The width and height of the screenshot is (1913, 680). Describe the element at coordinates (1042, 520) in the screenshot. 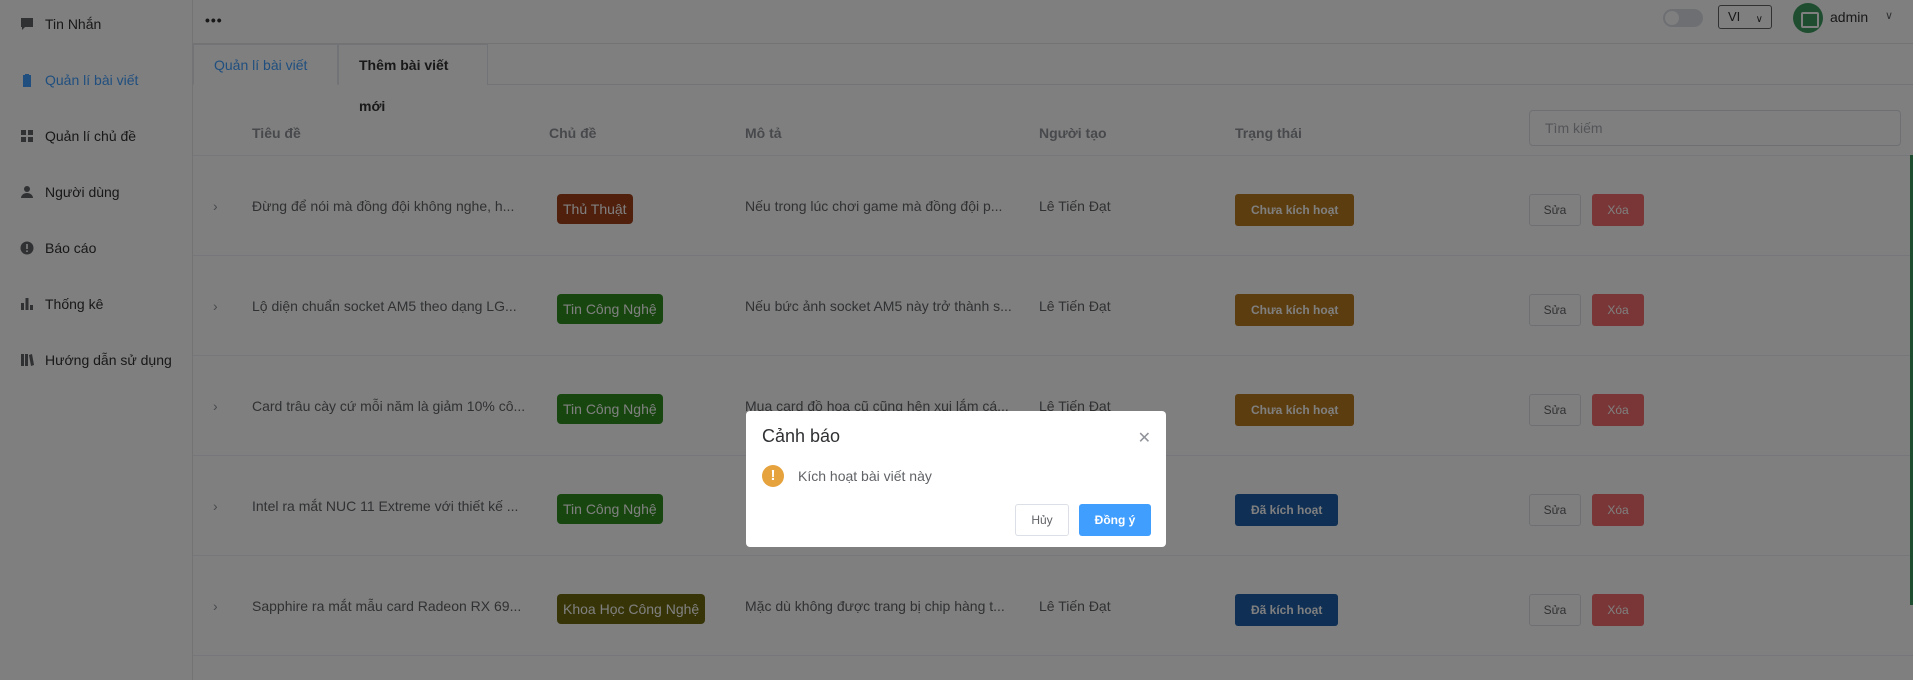

I see `cancel-button: Hủy` at that location.